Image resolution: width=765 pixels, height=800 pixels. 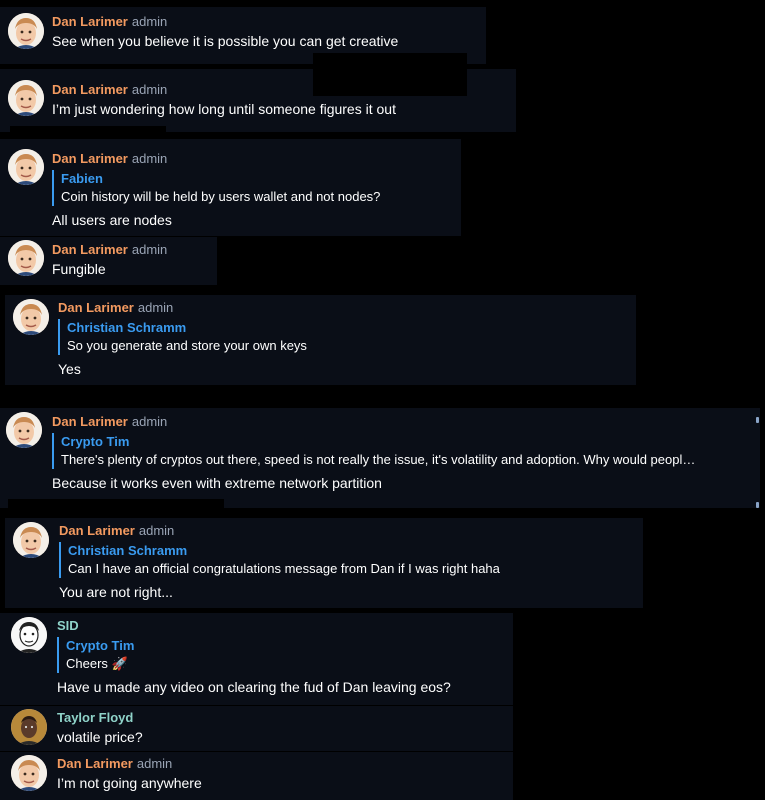 What do you see at coordinates (29, 635) in the screenshot?
I see `sid-avatar` at bounding box center [29, 635].